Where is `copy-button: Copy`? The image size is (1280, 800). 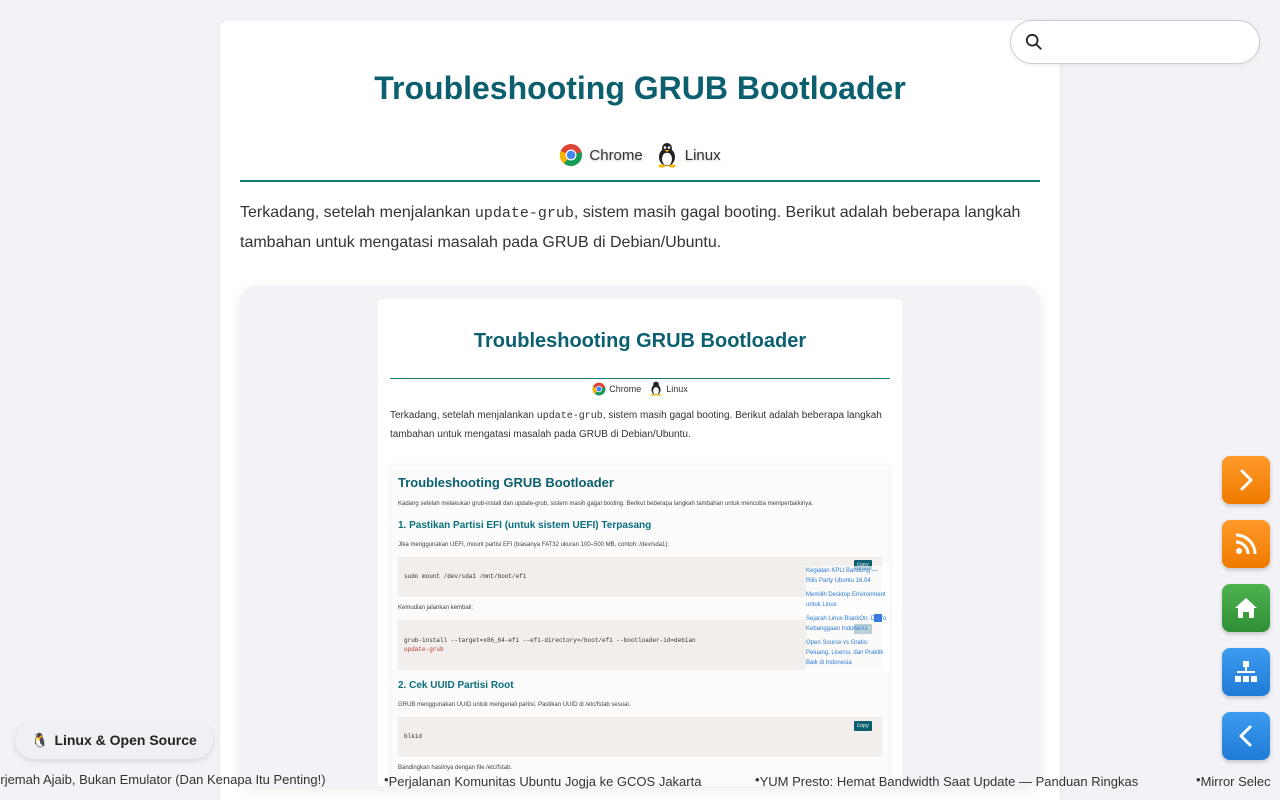 copy-button: Copy is located at coordinates (862, 726).